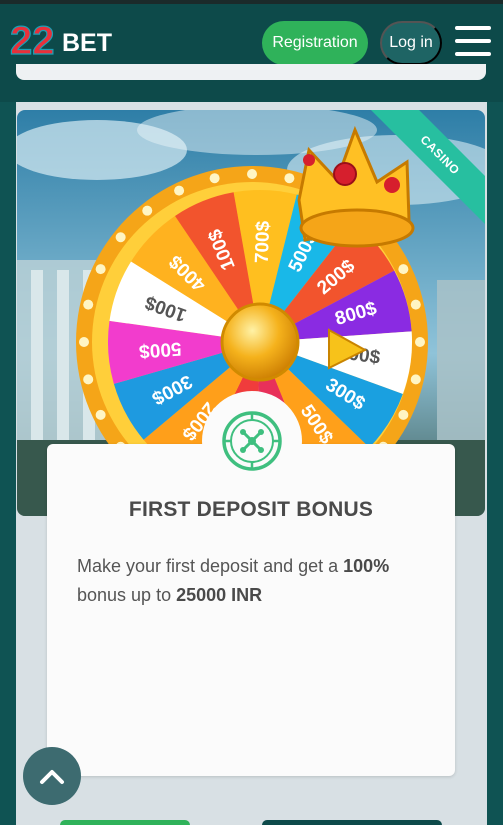 The width and height of the screenshot is (503, 825). I want to click on promo-bonus-percent: 100%, so click(366, 566).